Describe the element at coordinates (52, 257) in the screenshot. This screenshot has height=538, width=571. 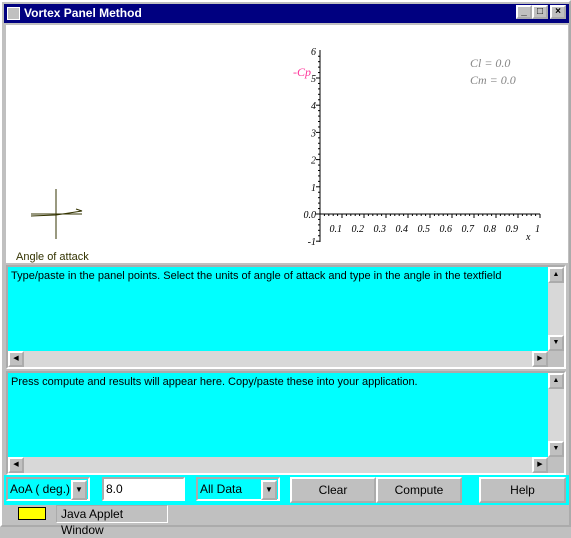
I see `angle-of-attack-label: Angle of attack` at that location.